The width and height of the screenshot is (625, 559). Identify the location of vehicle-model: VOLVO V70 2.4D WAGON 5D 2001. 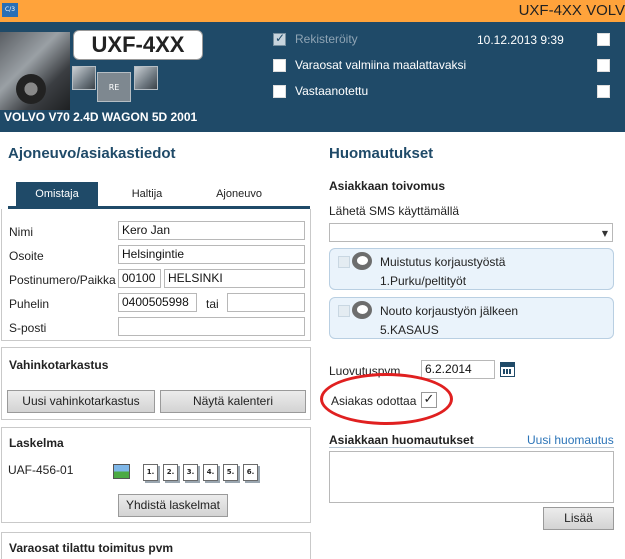
(101, 117).